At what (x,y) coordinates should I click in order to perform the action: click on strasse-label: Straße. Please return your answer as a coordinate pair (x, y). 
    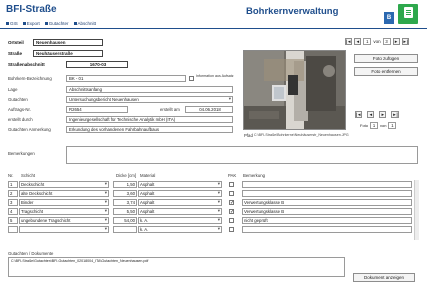
    Looking at the image, I should click on (15, 53).